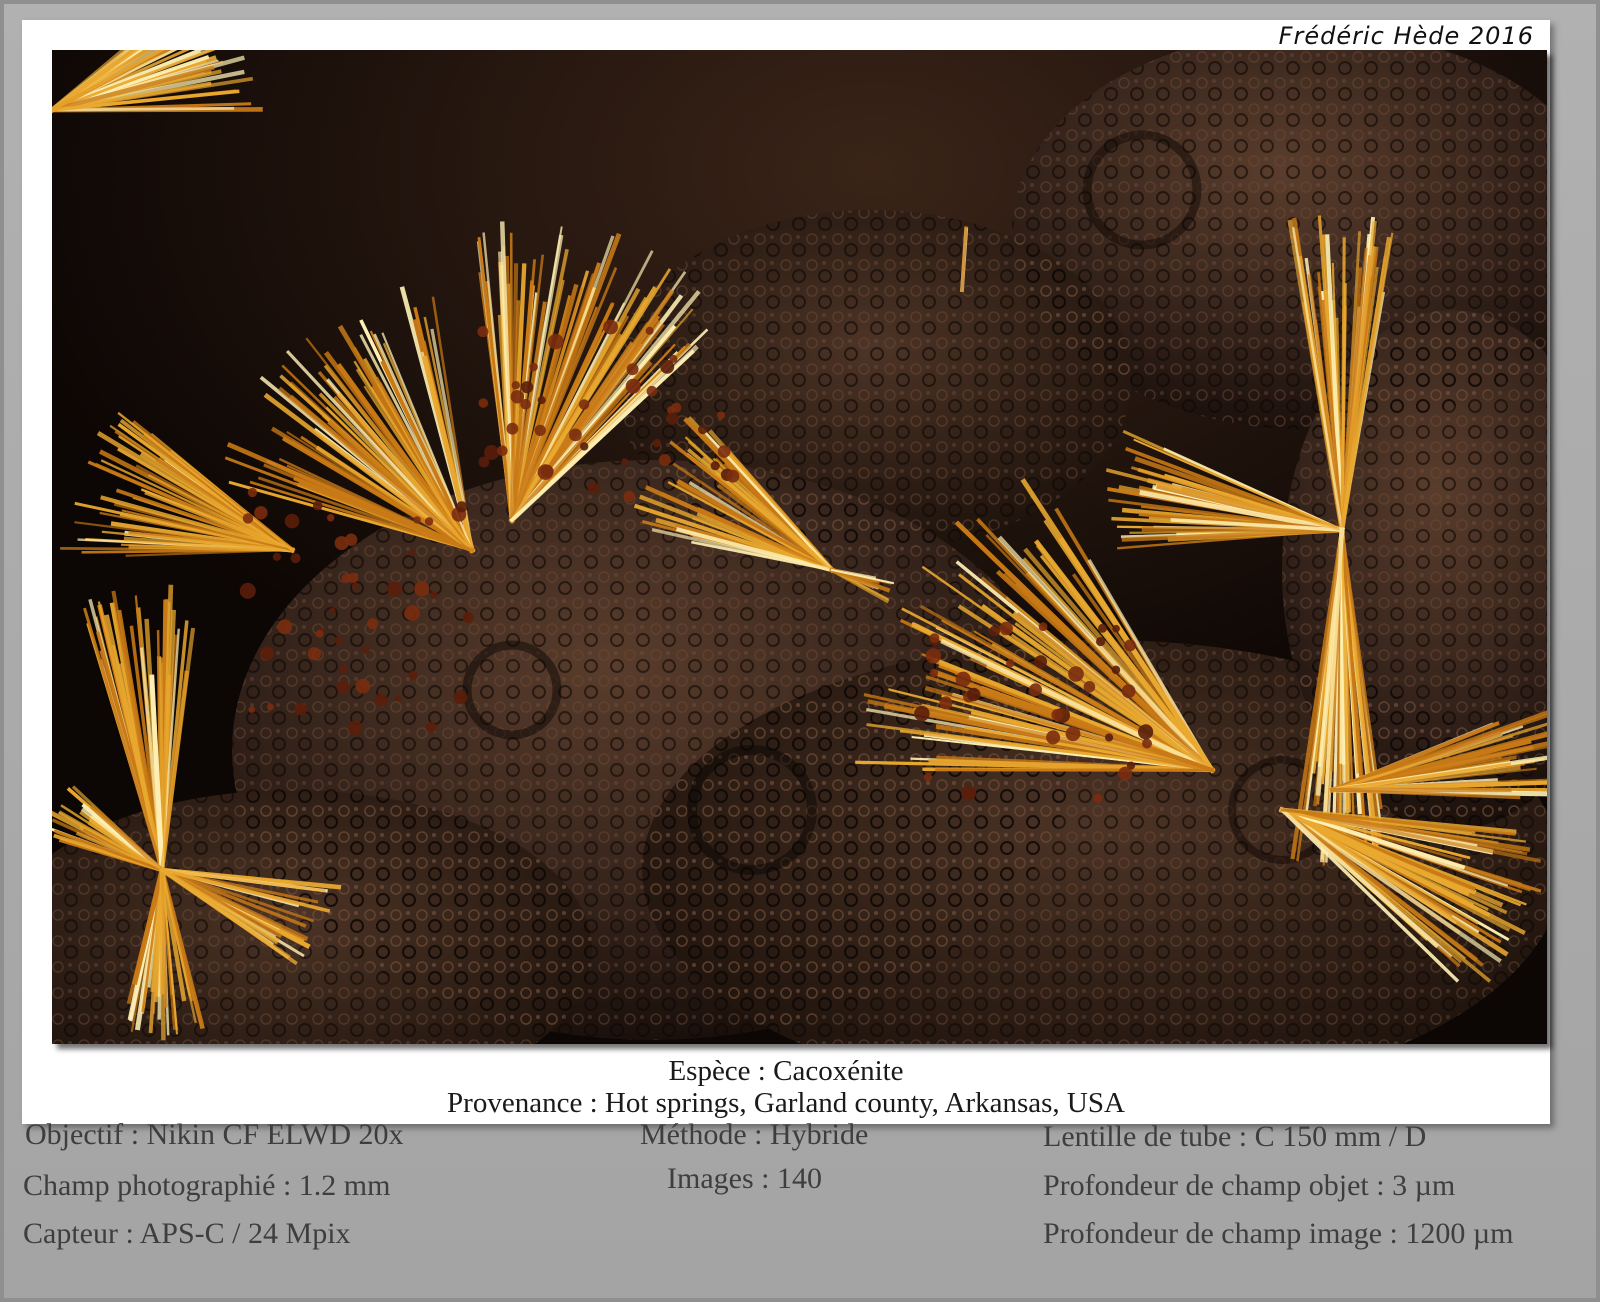 The height and width of the screenshot is (1302, 1600). What do you see at coordinates (214, 1134) in the screenshot?
I see `objective-label: Objectif : Nikin CF ELWD 20x` at bounding box center [214, 1134].